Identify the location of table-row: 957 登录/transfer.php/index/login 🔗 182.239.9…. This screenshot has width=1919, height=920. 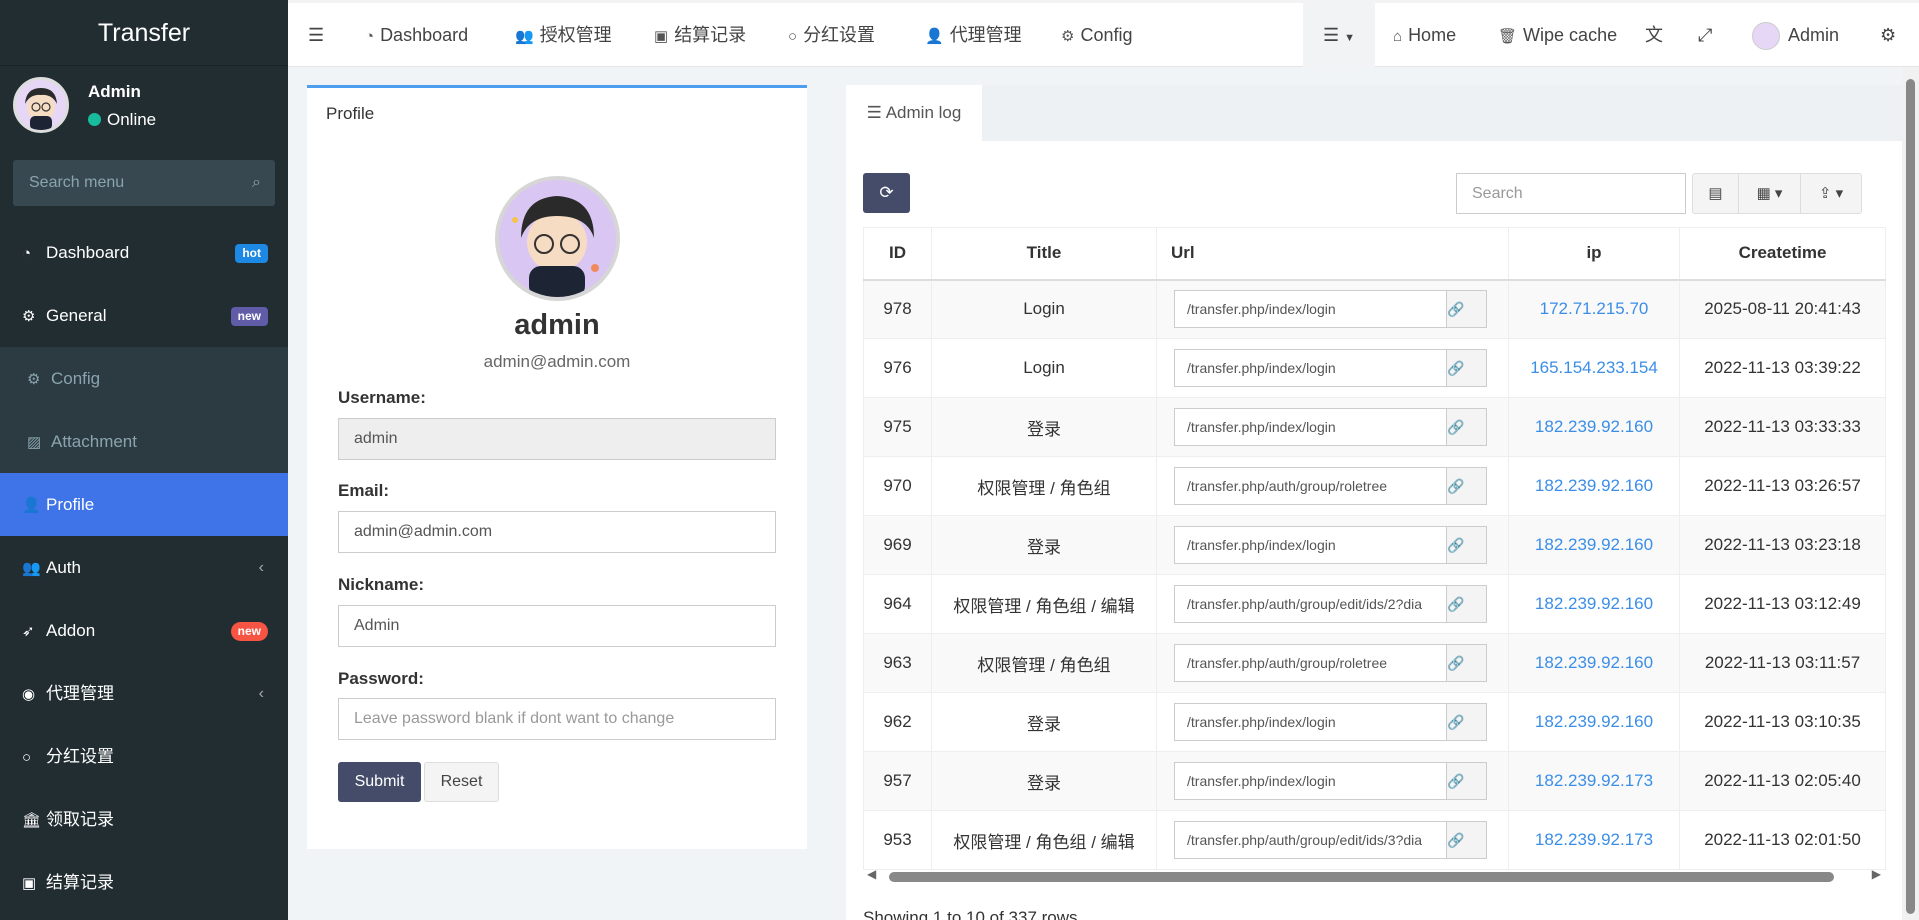
(1374, 781).